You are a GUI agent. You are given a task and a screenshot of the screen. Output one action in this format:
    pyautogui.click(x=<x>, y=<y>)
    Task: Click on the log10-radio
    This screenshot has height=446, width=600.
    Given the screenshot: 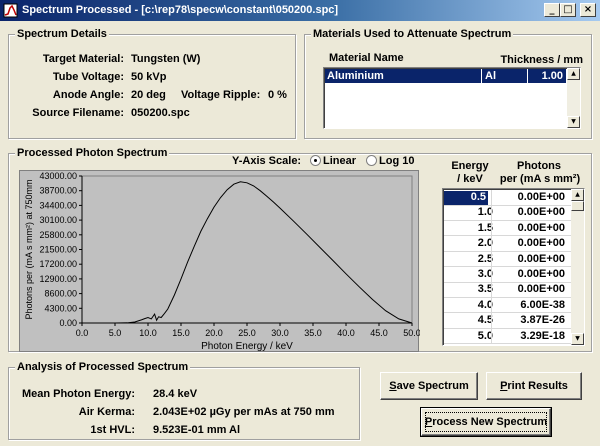 What is the action you would take?
    pyautogui.click(x=371, y=160)
    